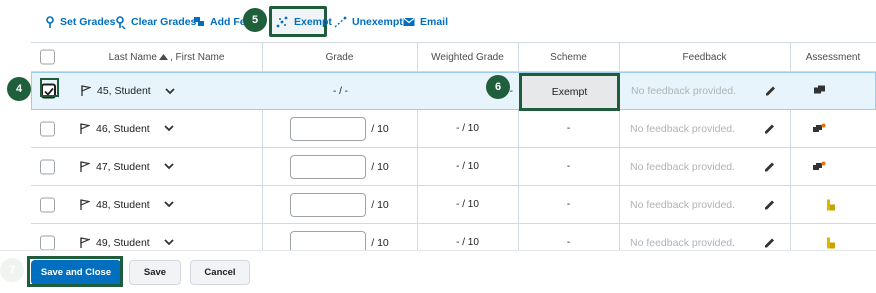  Describe the element at coordinates (88, 22) in the screenshot. I see `set-grades-label: Set Grades` at that location.